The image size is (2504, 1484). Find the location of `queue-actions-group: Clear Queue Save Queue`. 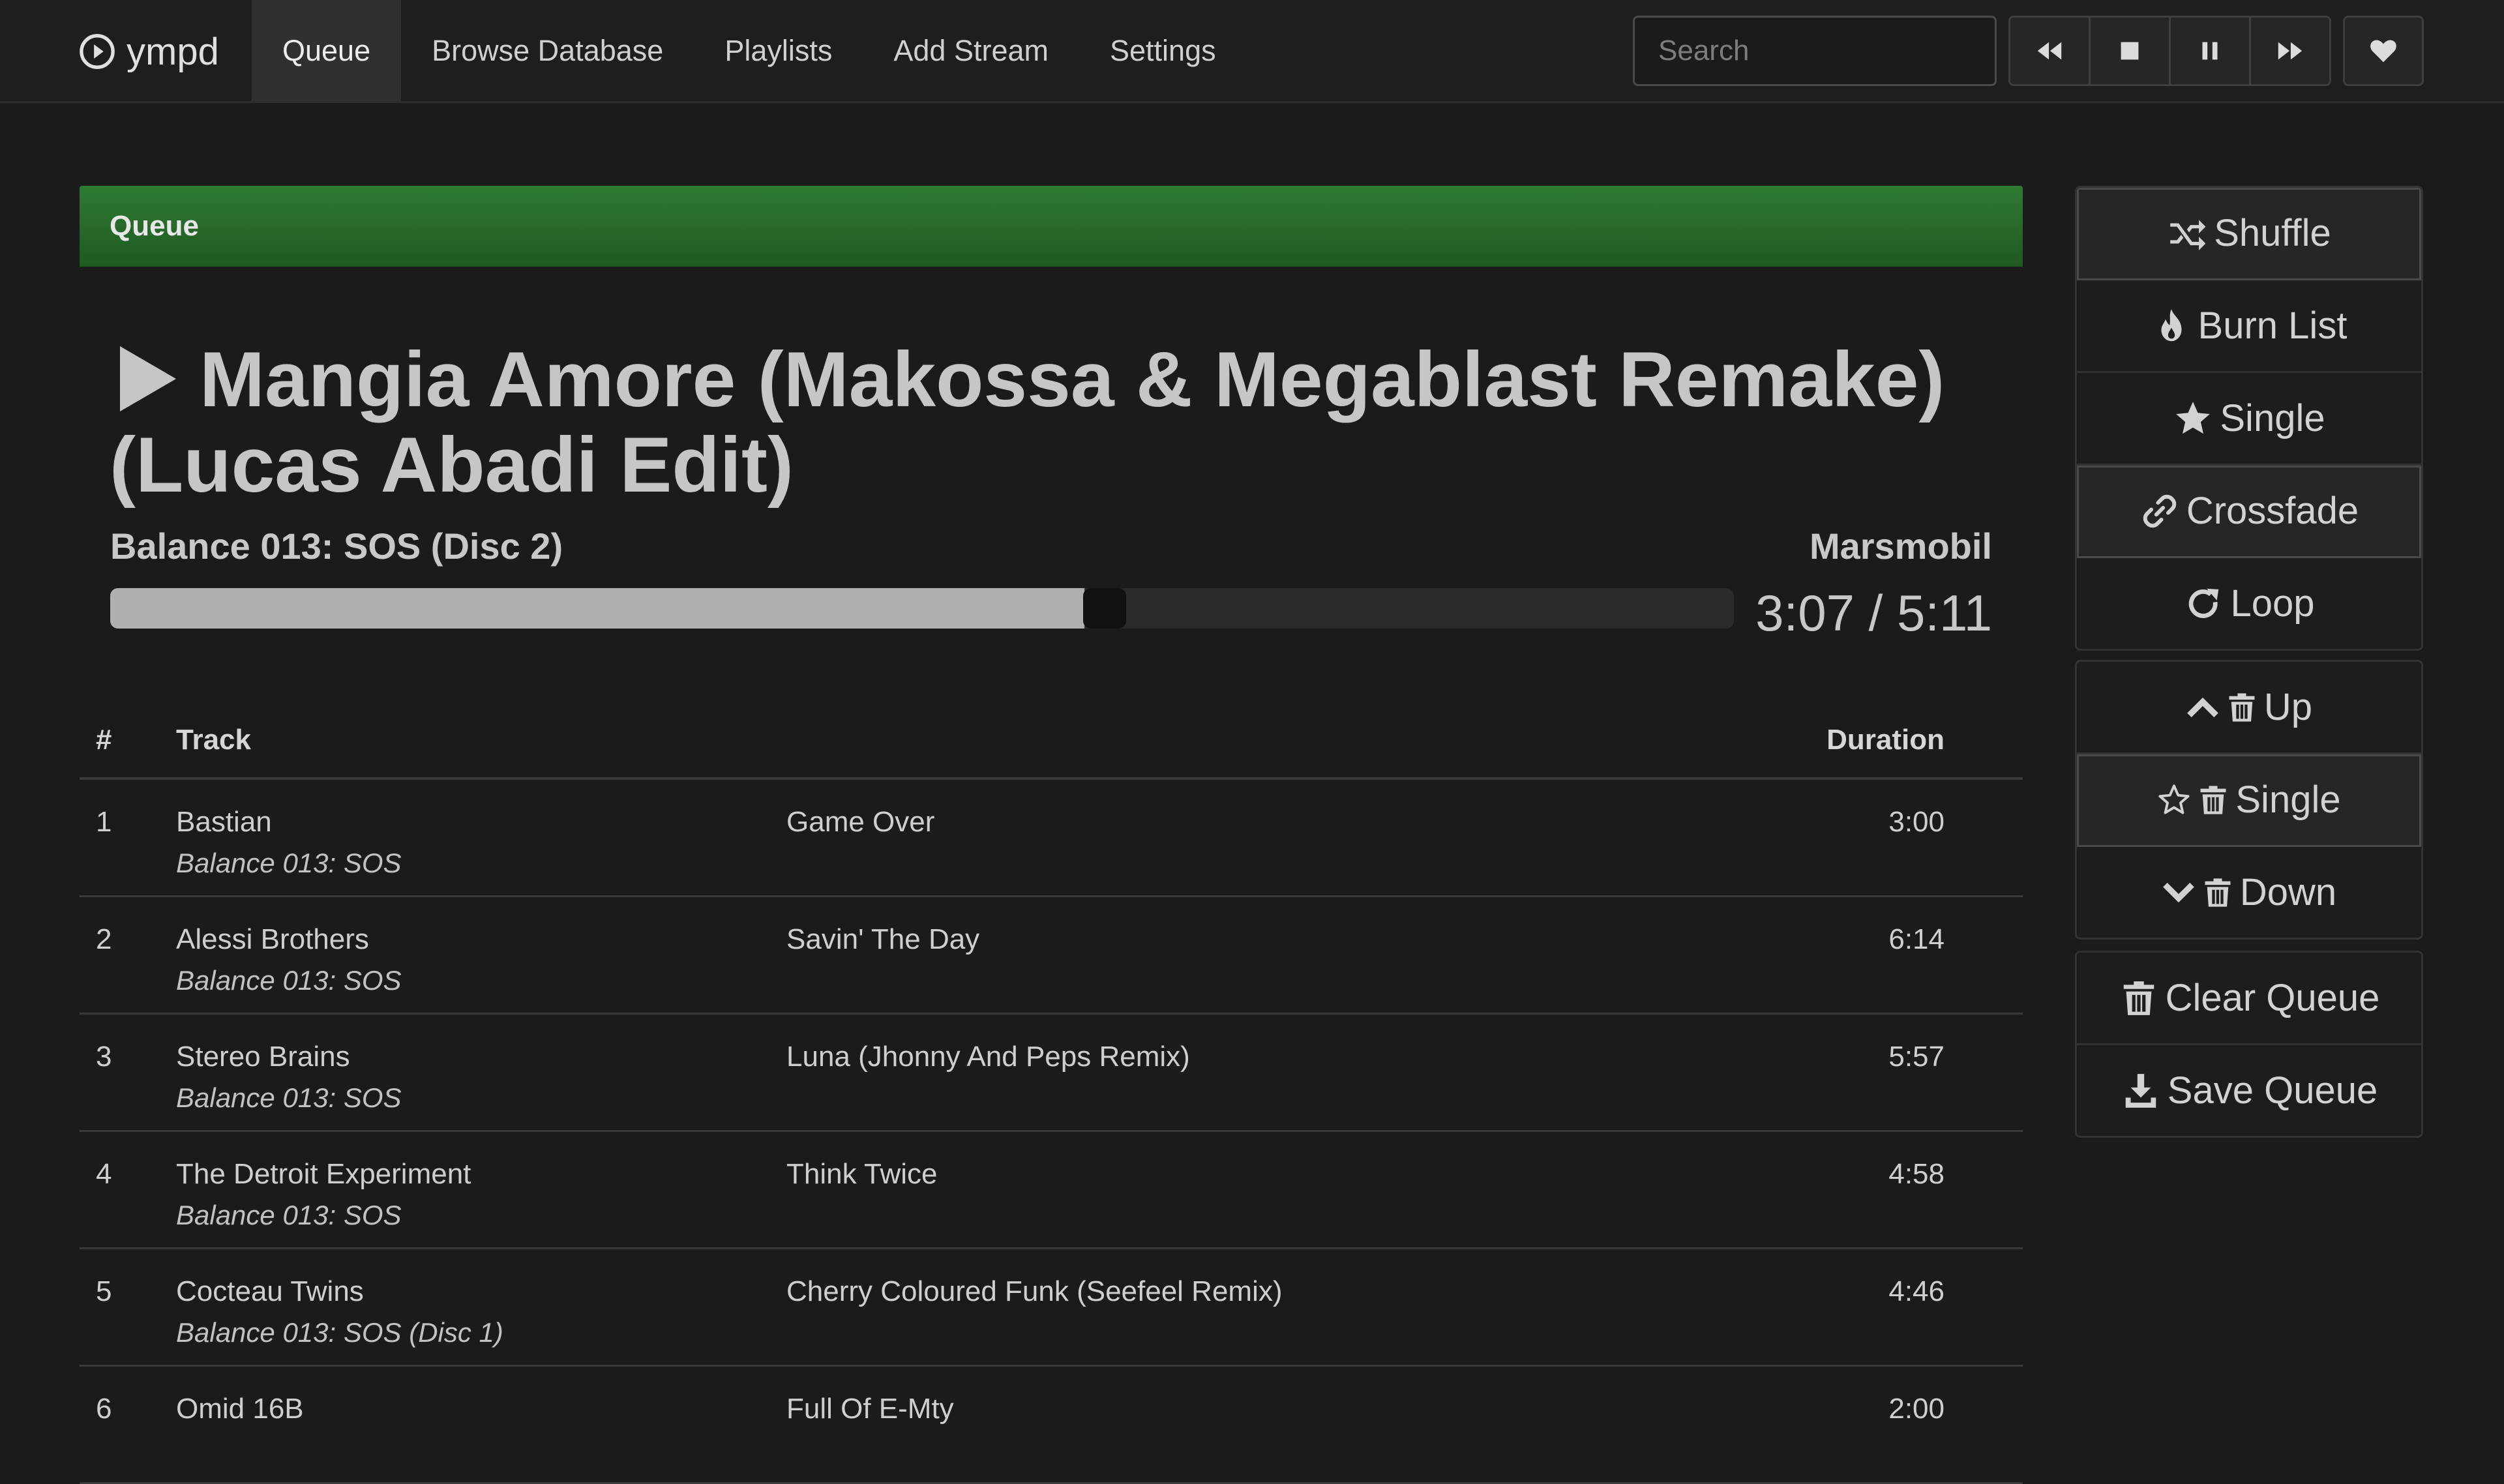

queue-actions-group: Clear Queue Save Queue is located at coordinates (2249, 1044).